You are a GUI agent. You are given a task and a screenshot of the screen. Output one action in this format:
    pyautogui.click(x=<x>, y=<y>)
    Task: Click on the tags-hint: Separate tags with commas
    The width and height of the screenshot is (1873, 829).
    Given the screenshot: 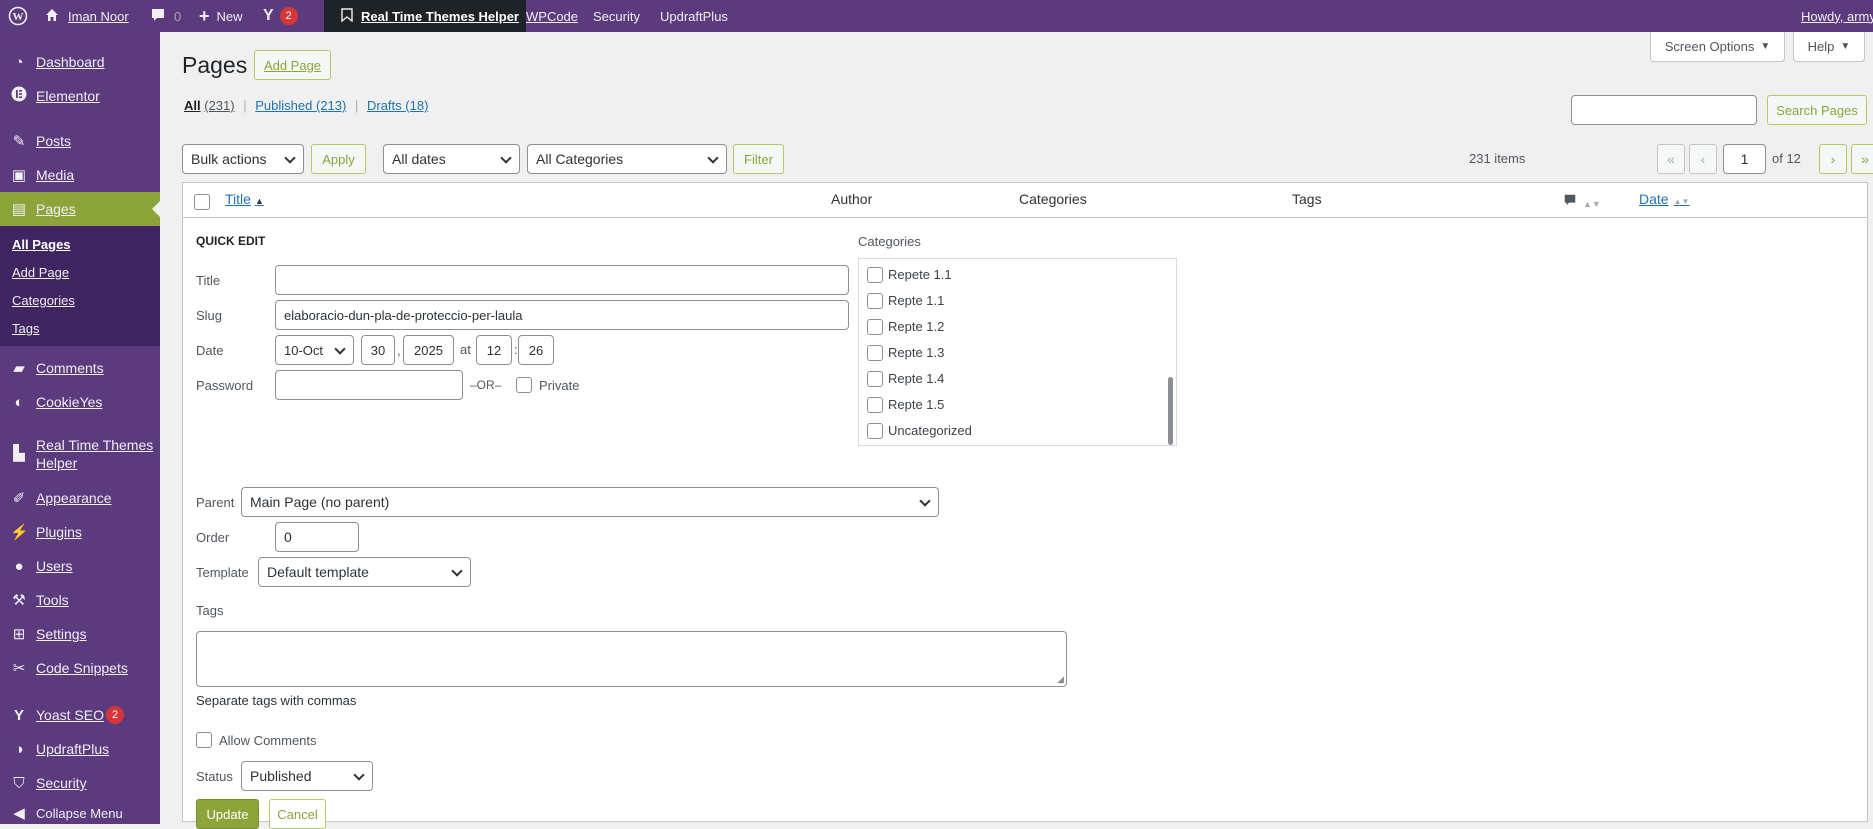 What is the action you would take?
    pyautogui.click(x=276, y=700)
    